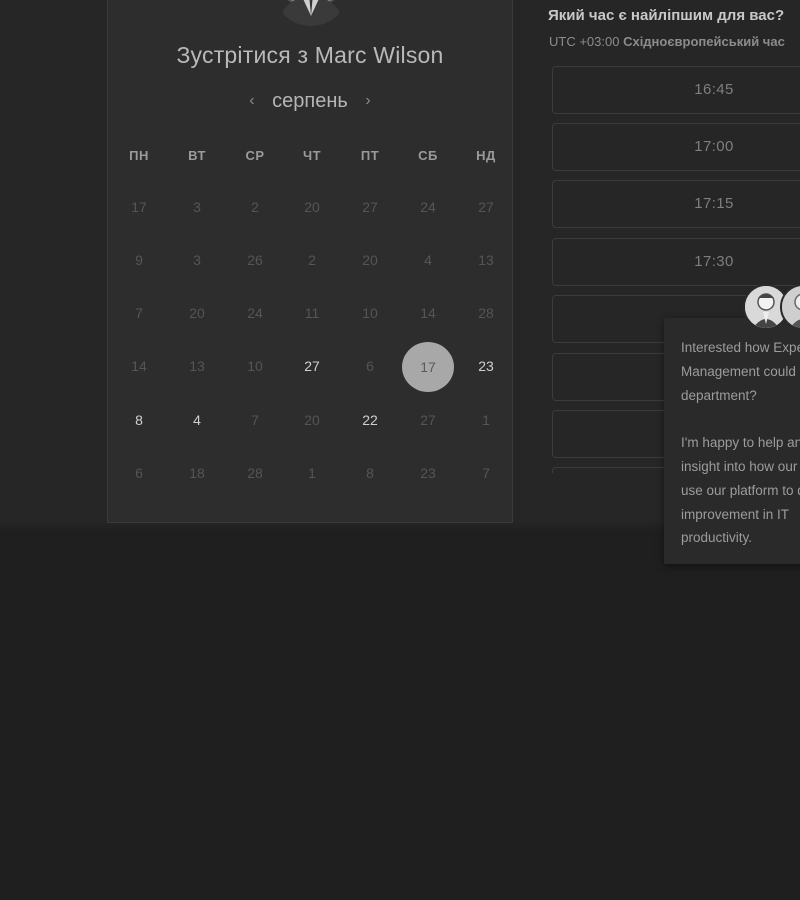 The width and height of the screenshot is (800, 900). I want to click on weekday-label: ПТ, so click(370, 155).